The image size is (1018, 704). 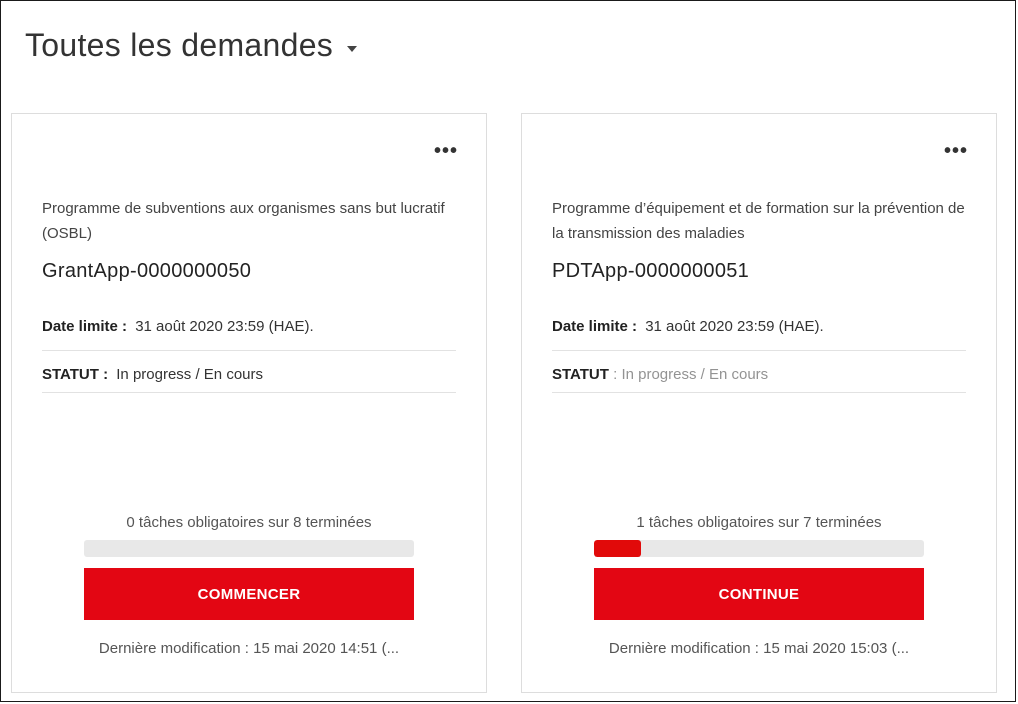 I want to click on page-title: Toutes les demandes, so click(x=179, y=45).